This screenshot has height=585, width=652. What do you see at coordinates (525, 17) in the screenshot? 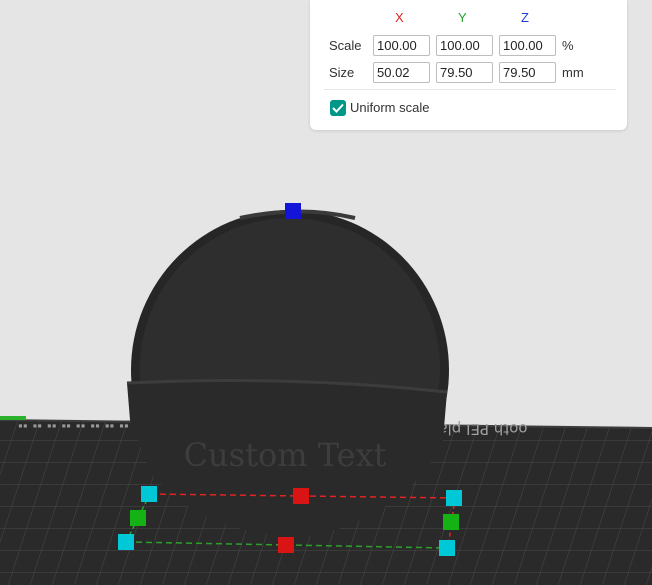
I see `axis-z-header: Z` at bounding box center [525, 17].